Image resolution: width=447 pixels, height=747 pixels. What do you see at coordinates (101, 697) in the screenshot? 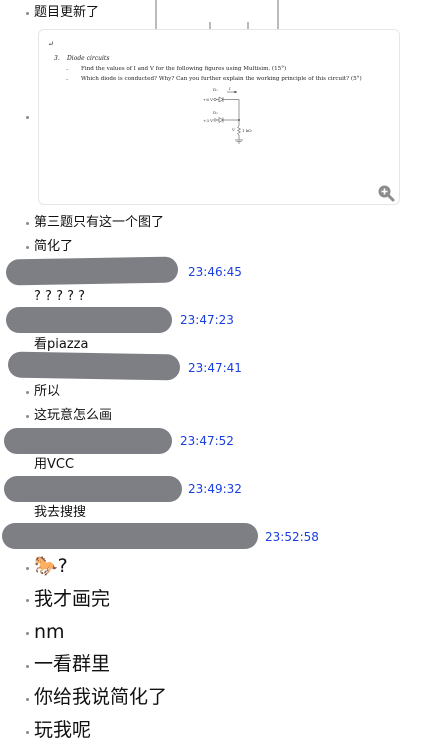
I see `chat-message: 你给我说简化了` at bounding box center [101, 697].